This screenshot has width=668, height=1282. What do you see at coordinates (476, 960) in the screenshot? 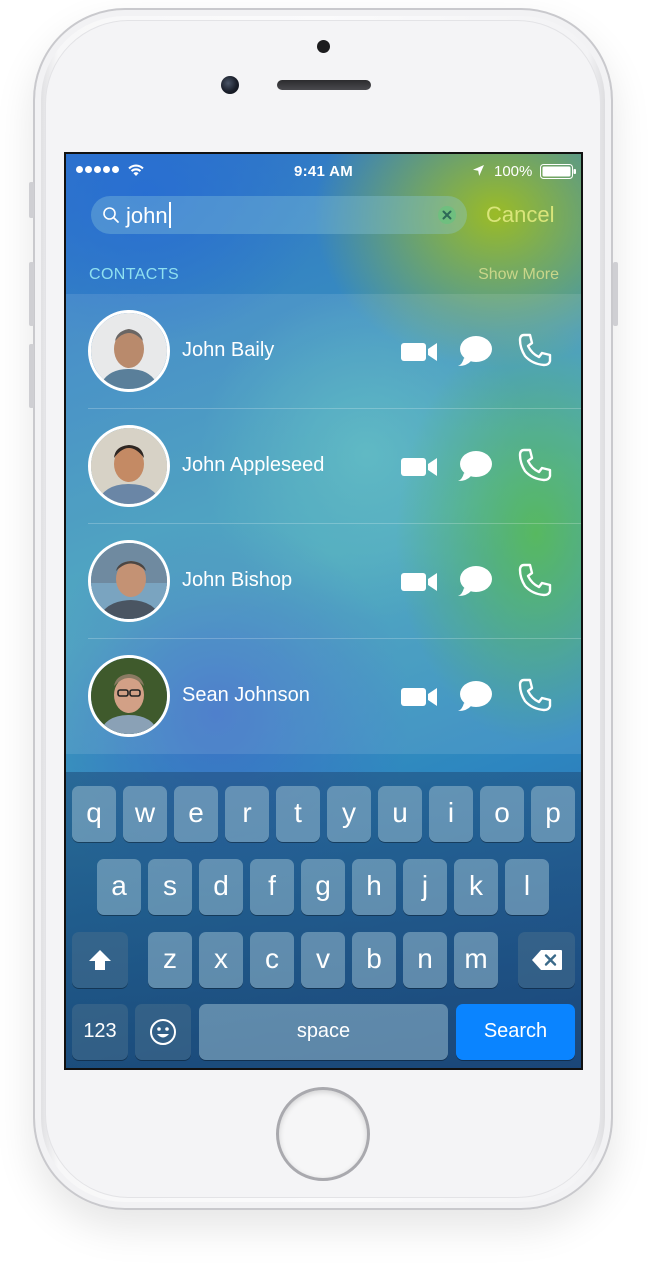
I see `key-m: m` at bounding box center [476, 960].